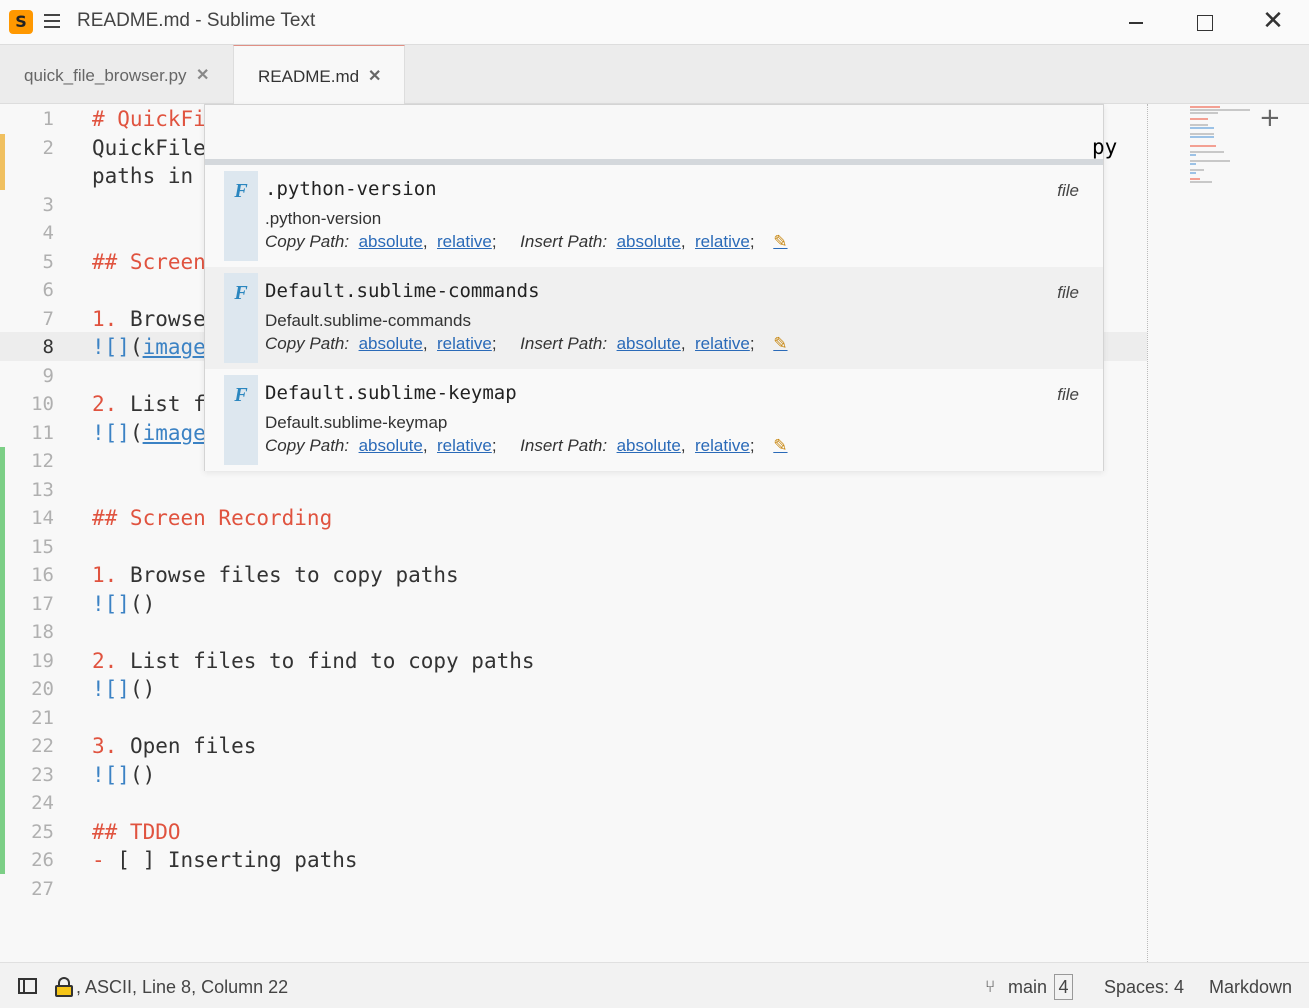  I want to click on maximize-button, so click(1204, 22).